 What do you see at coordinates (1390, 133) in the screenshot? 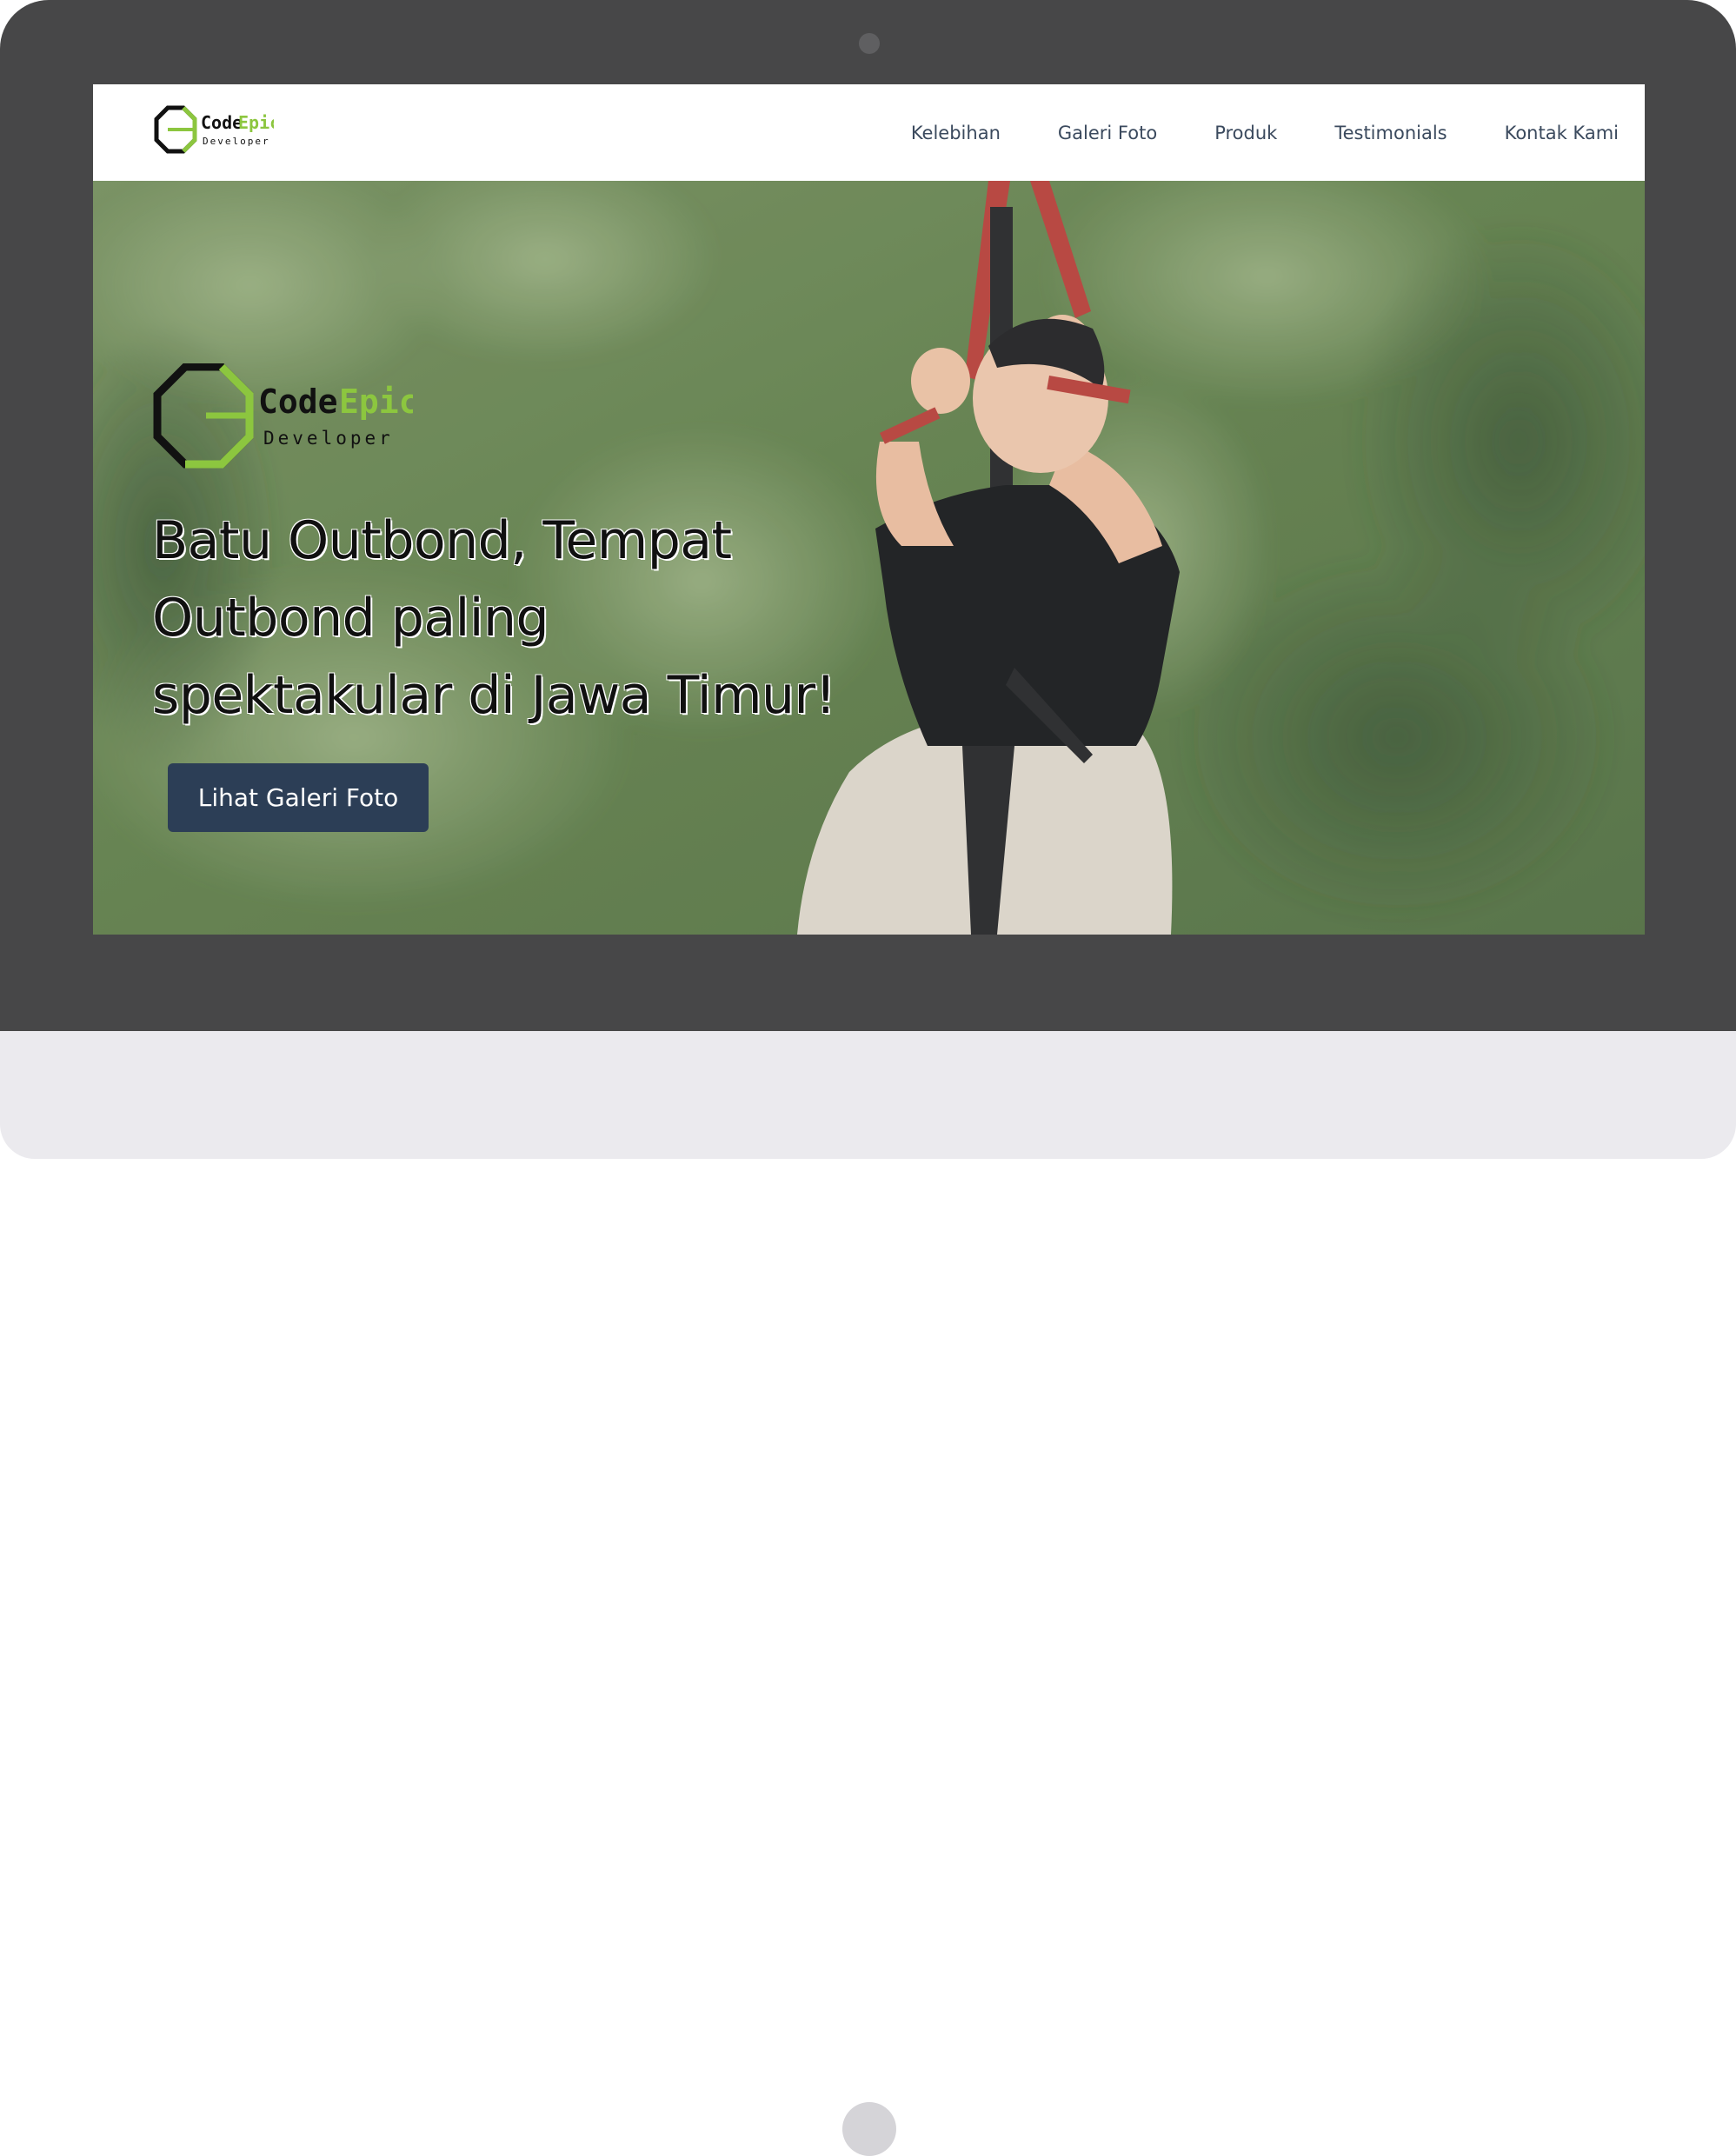
I see `nav-item-testimonials: Testimonials` at bounding box center [1390, 133].